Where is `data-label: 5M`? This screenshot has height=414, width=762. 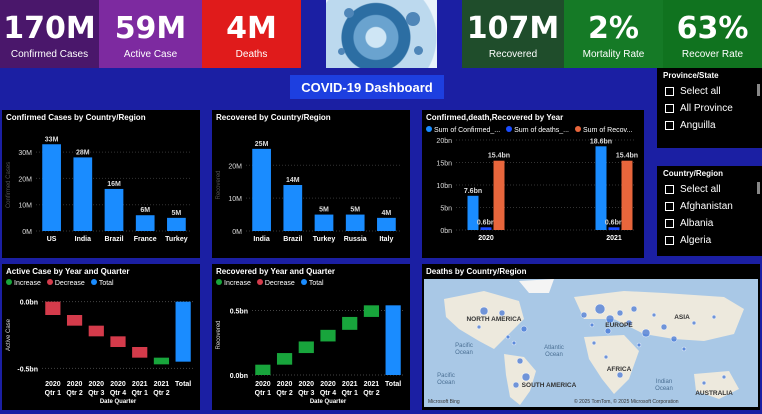 data-label: 5M is located at coordinates (324, 210).